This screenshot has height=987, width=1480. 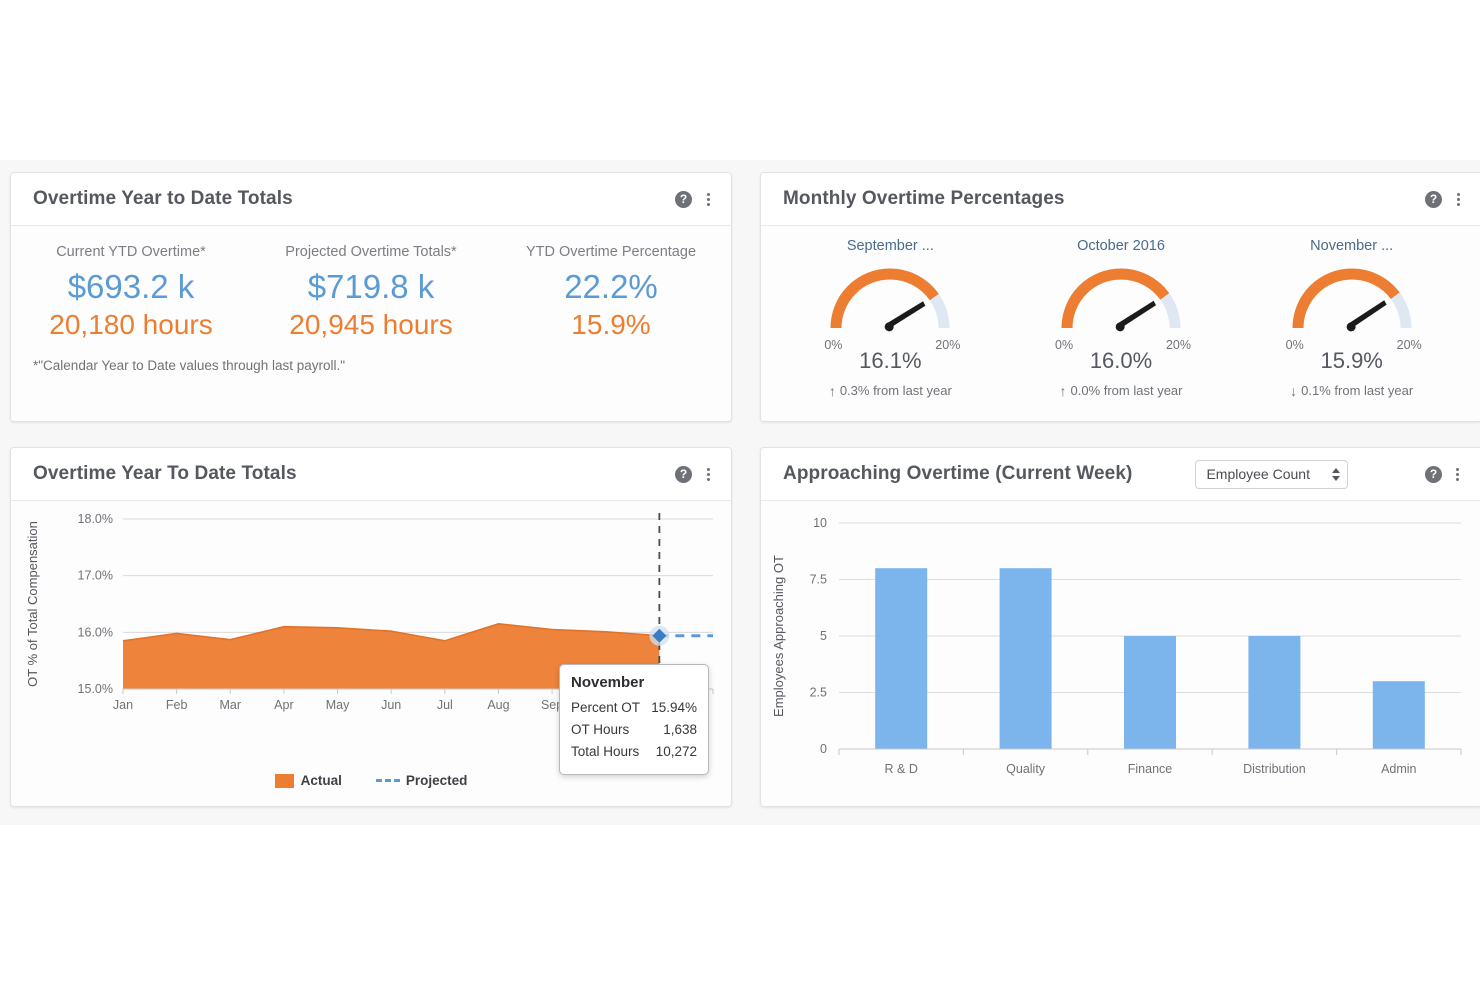 I want to click on svg-text: 2.5, so click(x=818, y=693).